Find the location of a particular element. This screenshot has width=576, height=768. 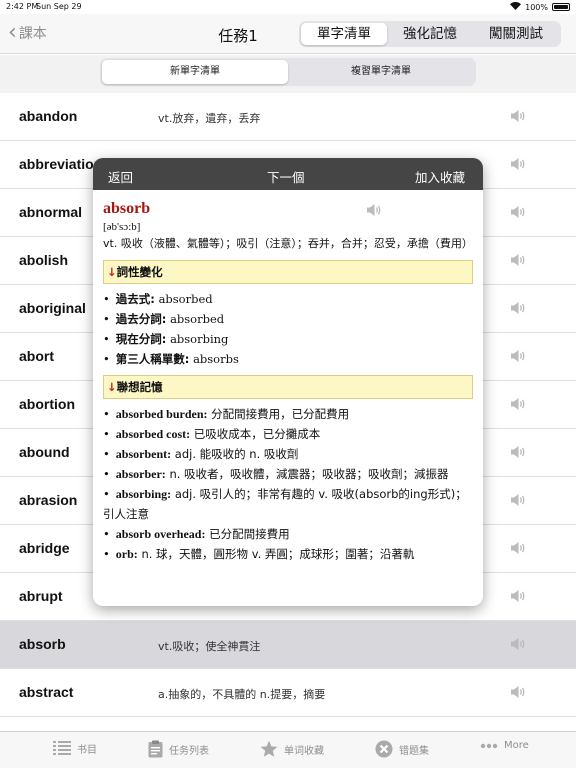

word-text: abrasion is located at coordinates (48, 500).